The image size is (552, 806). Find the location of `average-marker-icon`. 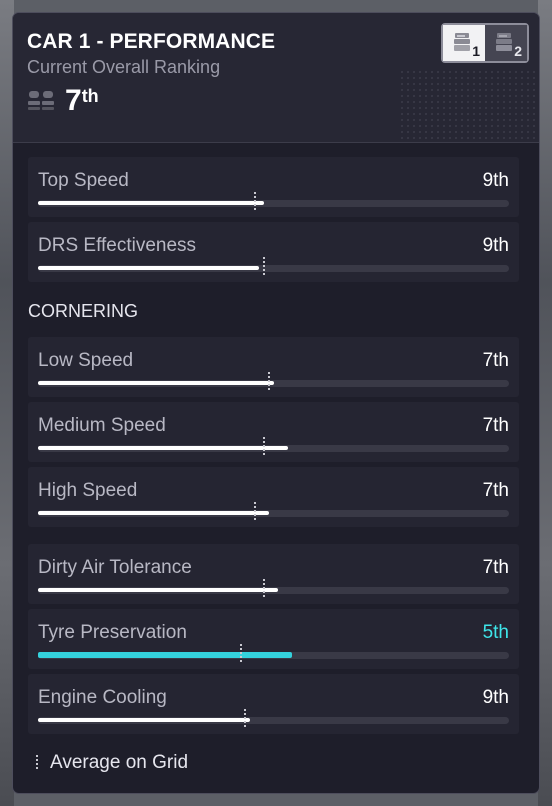

average-marker-icon is located at coordinates (37, 763).